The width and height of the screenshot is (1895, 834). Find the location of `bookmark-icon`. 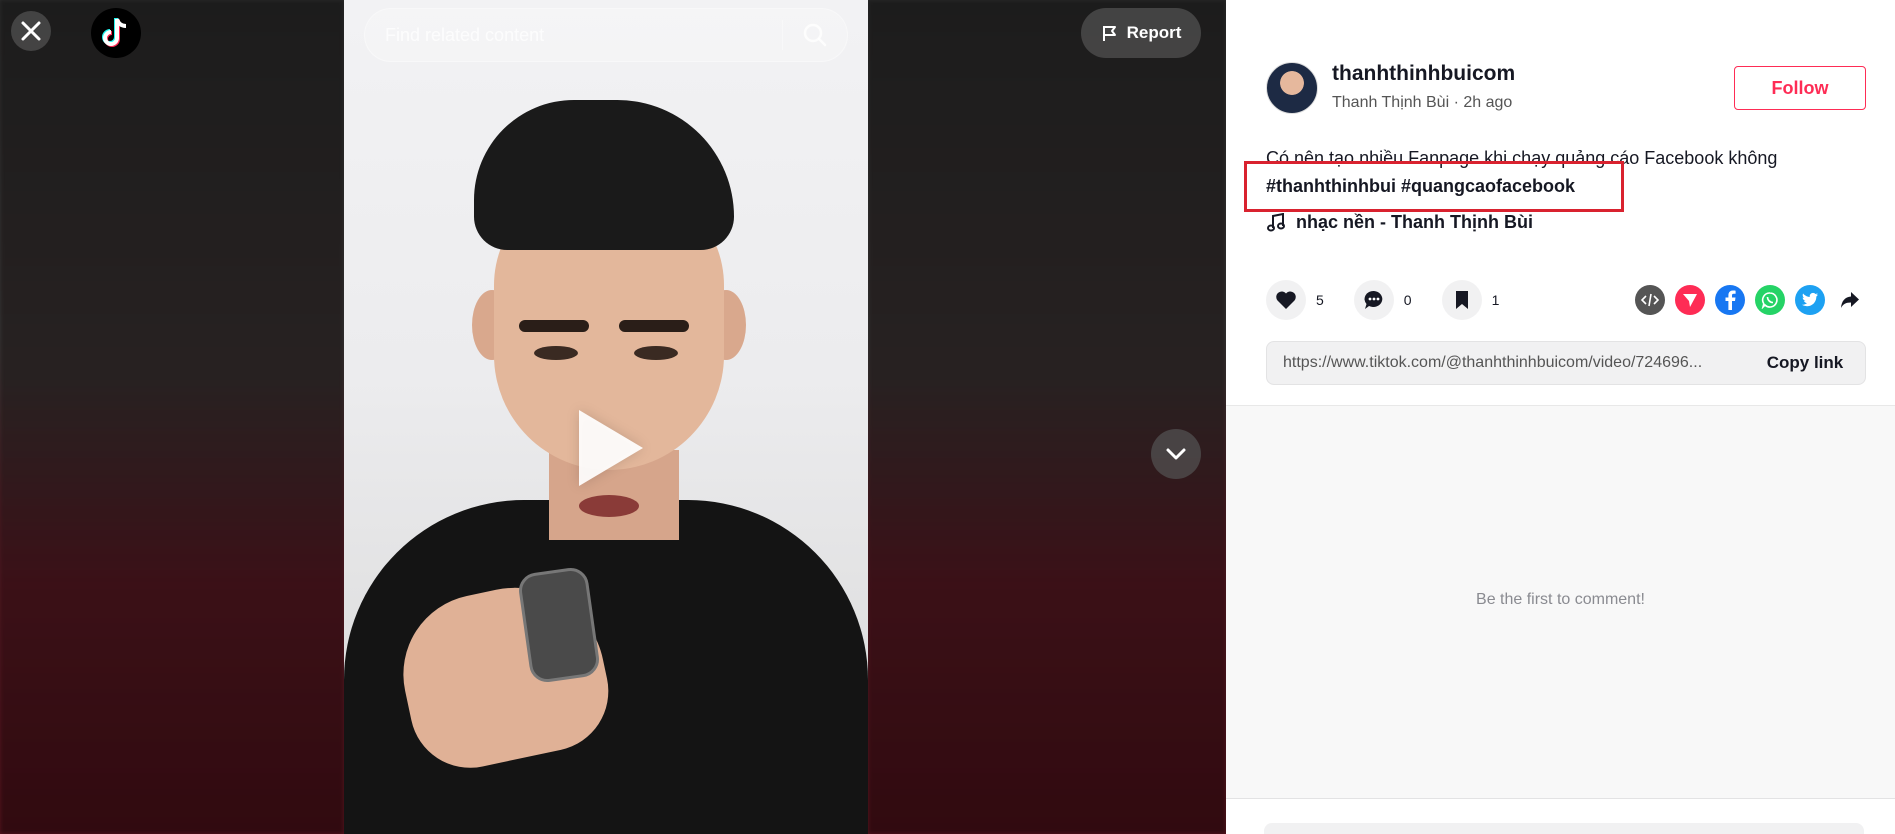

bookmark-icon is located at coordinates (1461, 300).